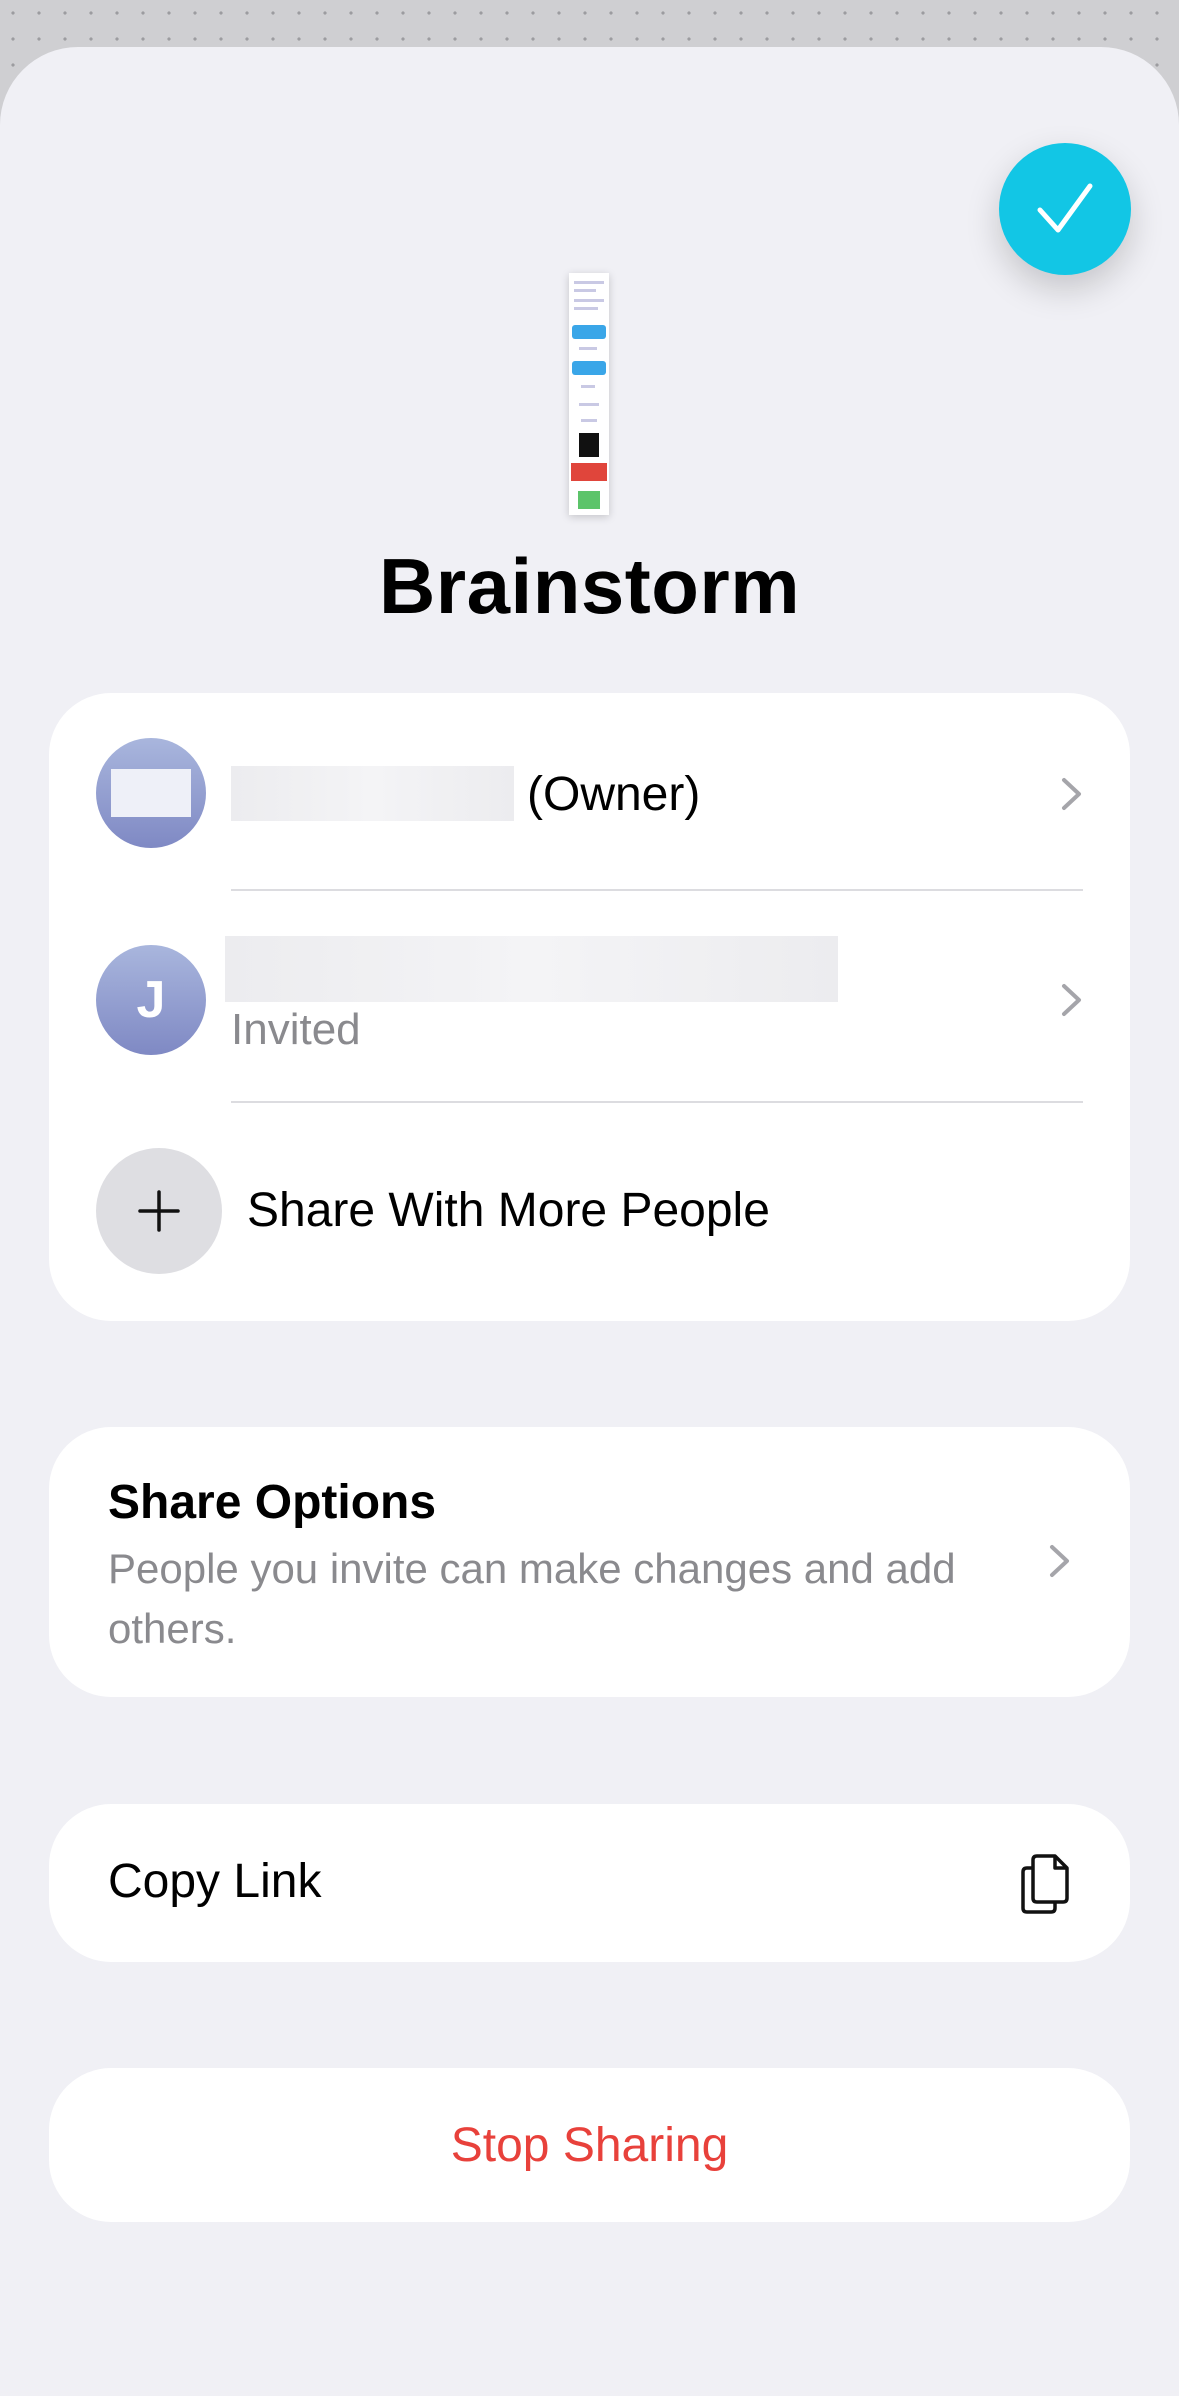 This screenshot has width=1179, height=2396. I want to click on add-person-circle, so click(159, 1211).